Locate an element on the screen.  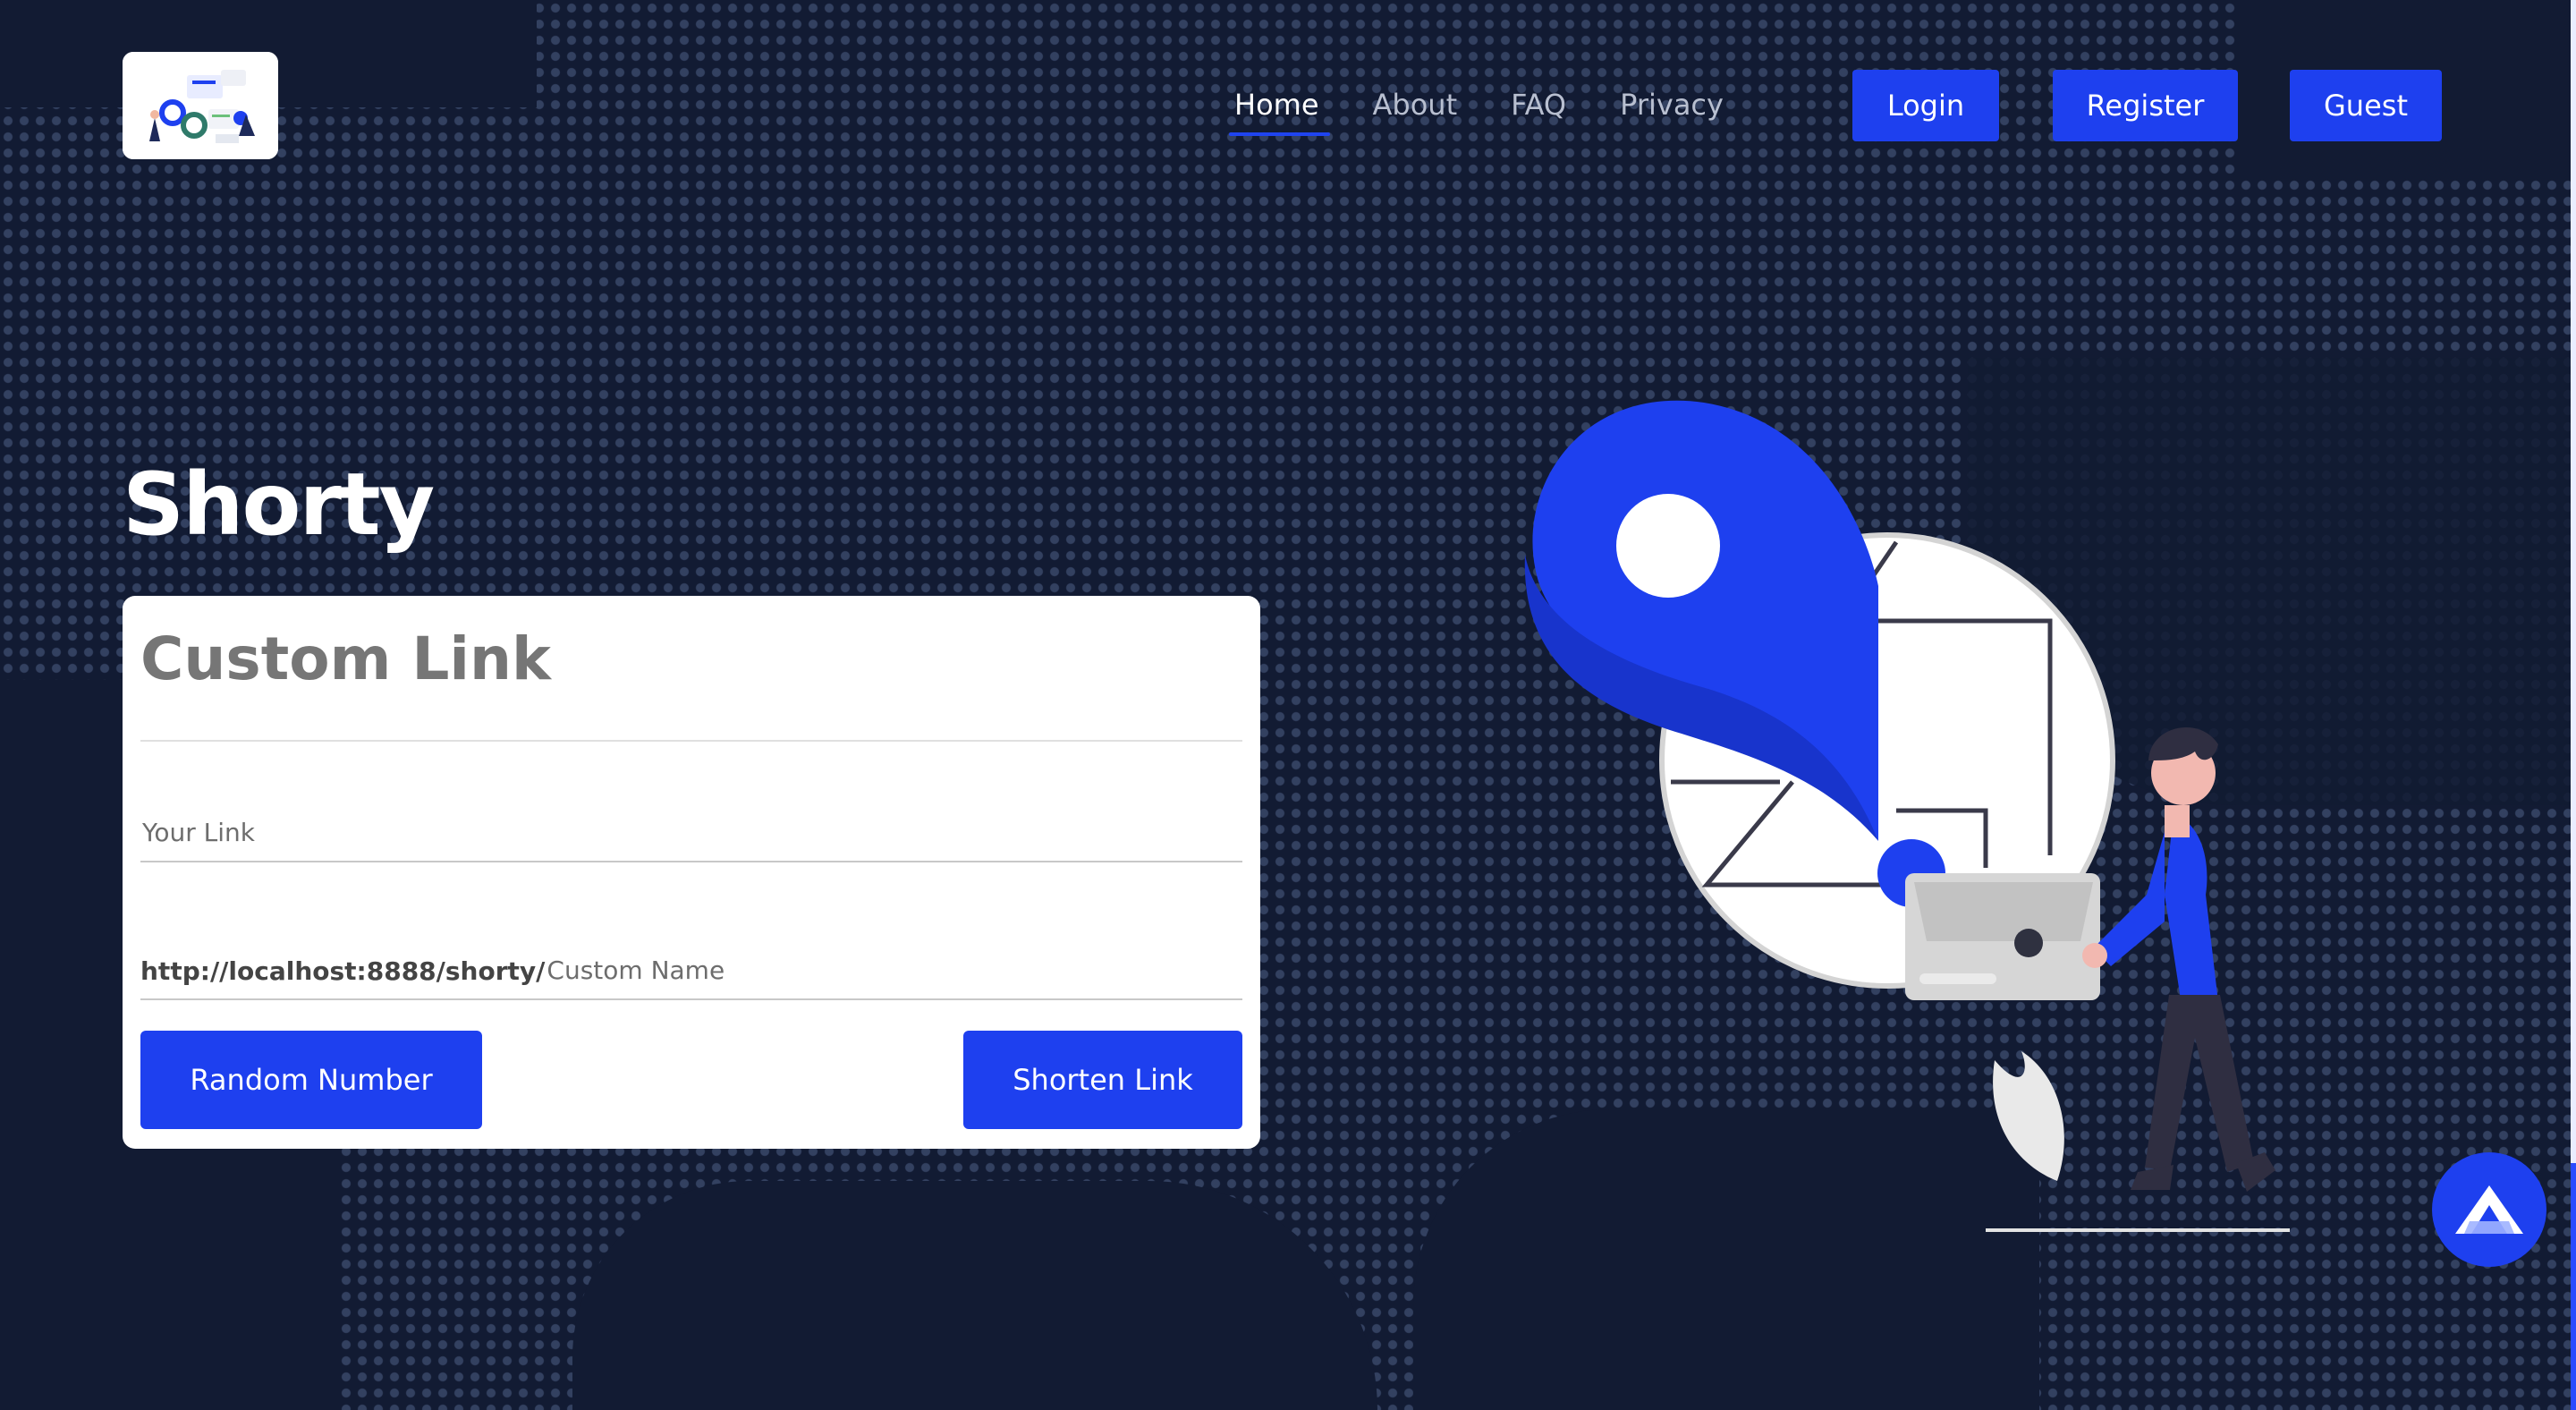
logo-illustration-icon is located at coordinates (200, 106).